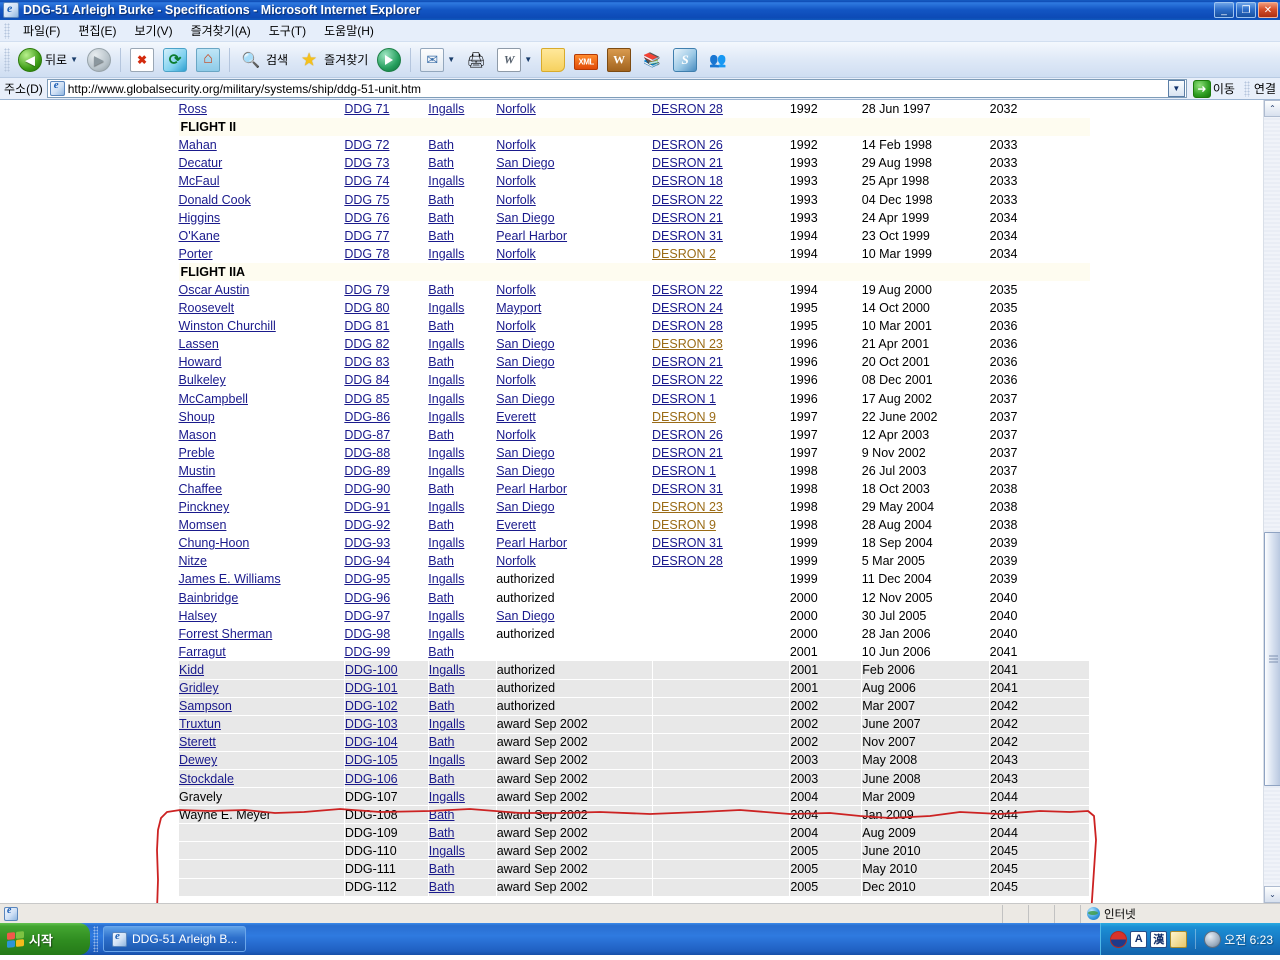  What do you see at coordinates (7, 59) in the screenshot?
I see `toolbar-drag-grip` at bounding box center [7, 59].